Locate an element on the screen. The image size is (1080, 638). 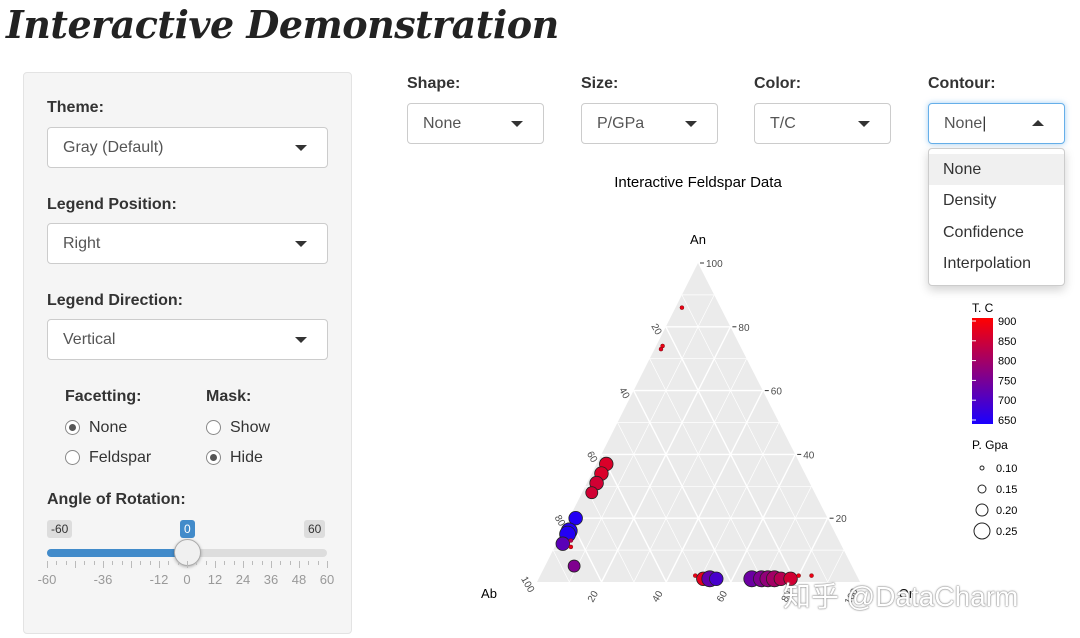
ab-tick-label: 60 is located at coordinates (591, 458).